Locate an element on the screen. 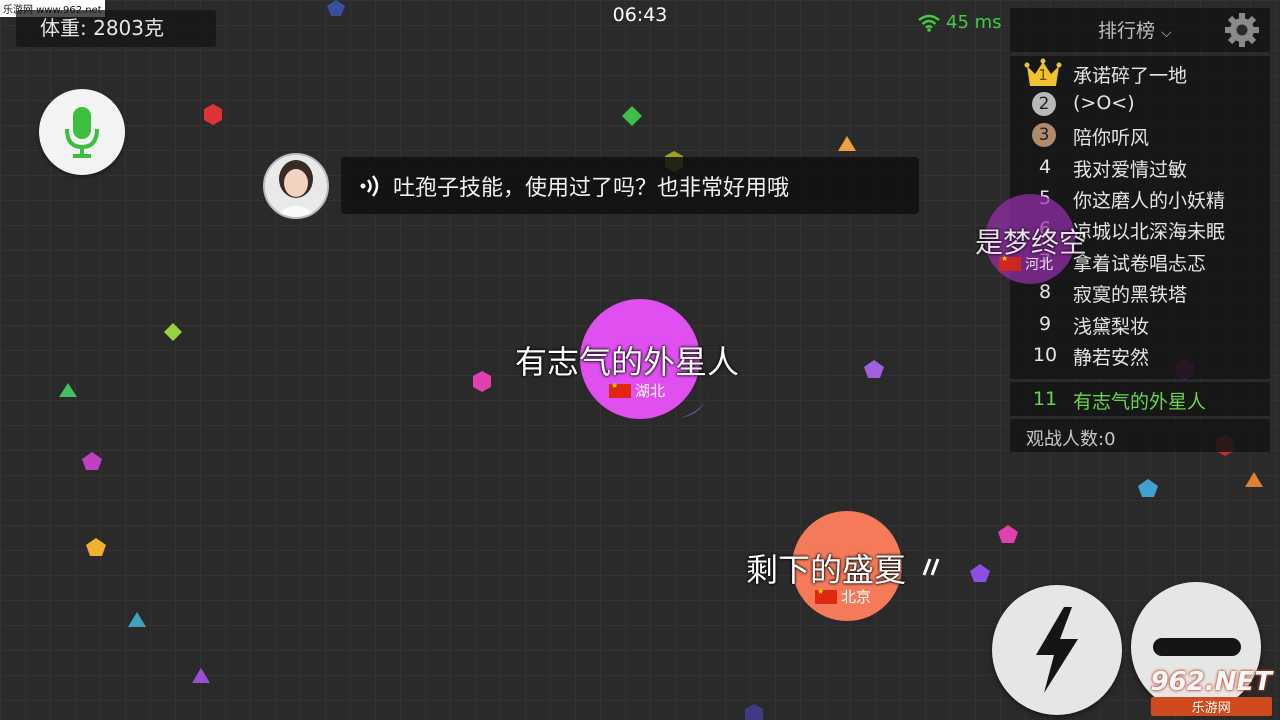 The height and width of the screenshot is (720, 1280). chevron-down-icon: ⌵ is located at coordinates (1166, 33).